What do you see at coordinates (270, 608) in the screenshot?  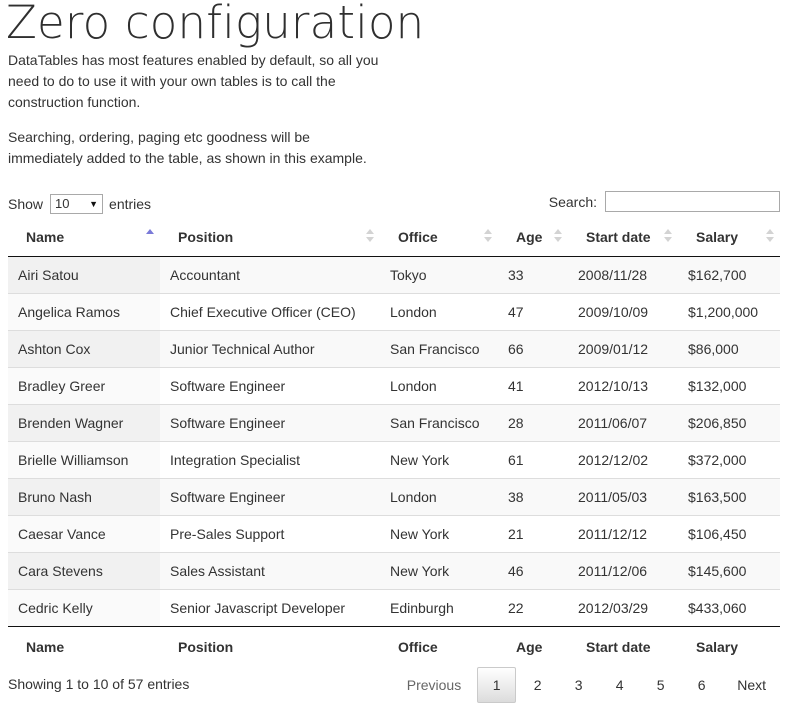 I see `cell-position: Senior Javascript Developer` at bounding box center [270, 608].